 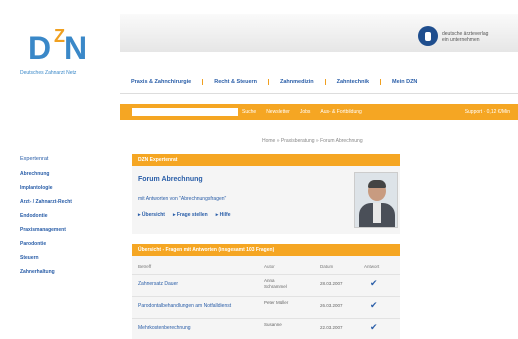 I want to click on expert-photo, so click(x=376, y=200).